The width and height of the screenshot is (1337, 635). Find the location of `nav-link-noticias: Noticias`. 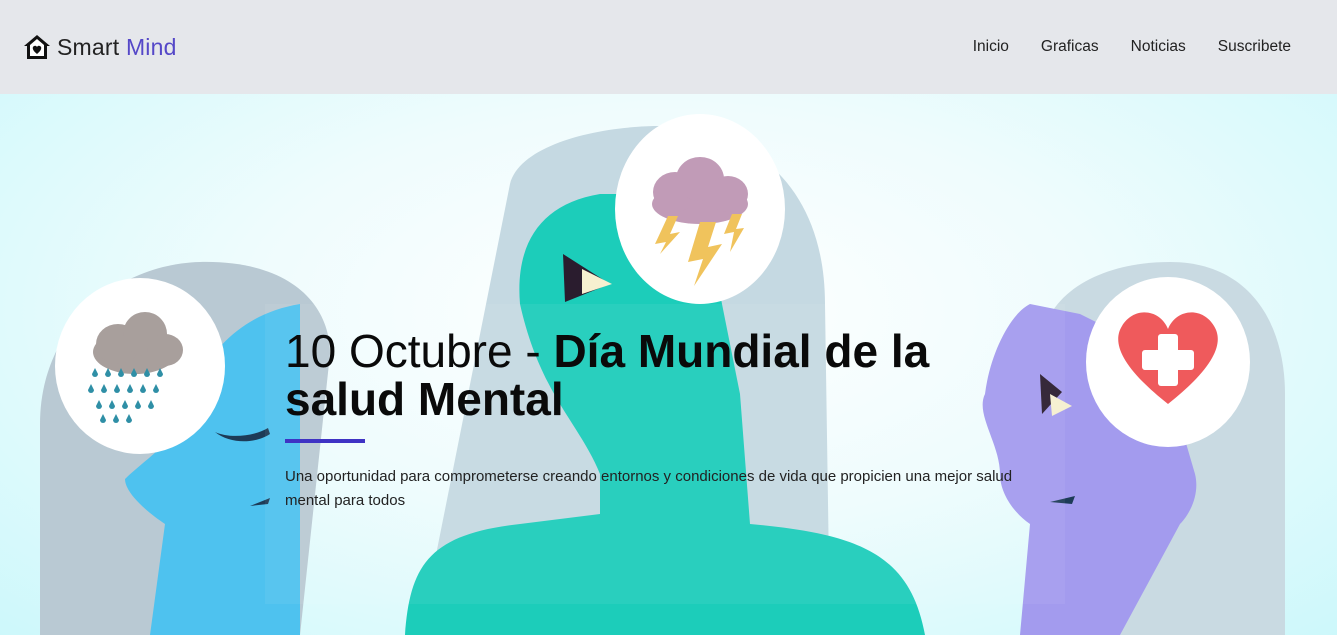

nav-link-noticias: Noticias is located at coordinates (1158, 47).